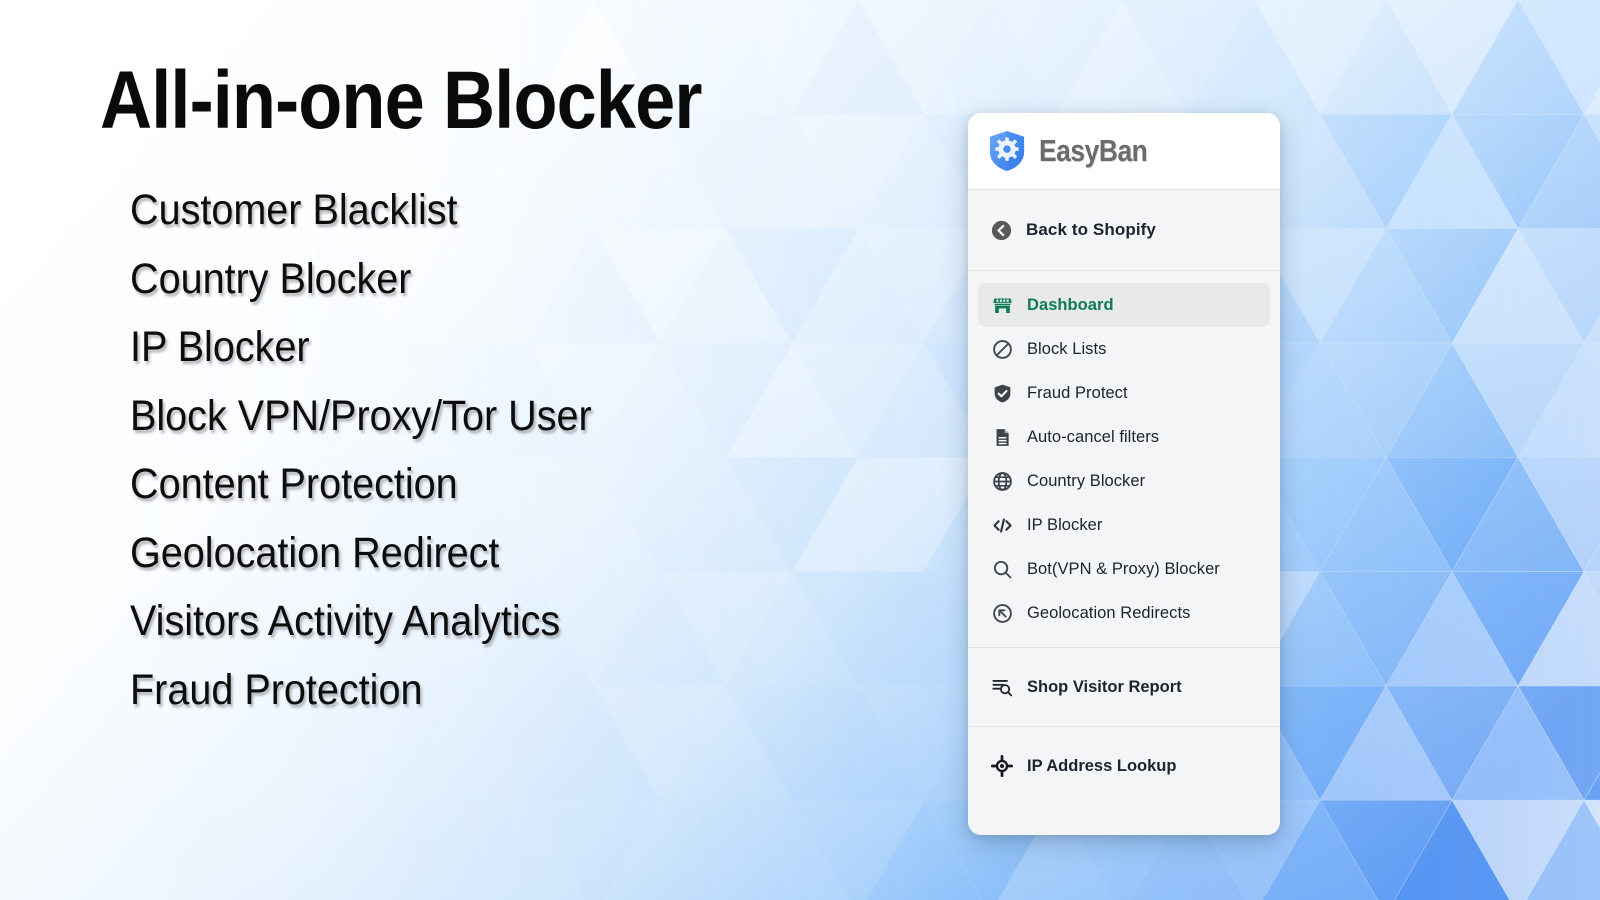 This screenshot has width=1600, height=900. I want to click on nav-item-auto-cancel-filters: Auto-cancel filters, so click(1124, 437).